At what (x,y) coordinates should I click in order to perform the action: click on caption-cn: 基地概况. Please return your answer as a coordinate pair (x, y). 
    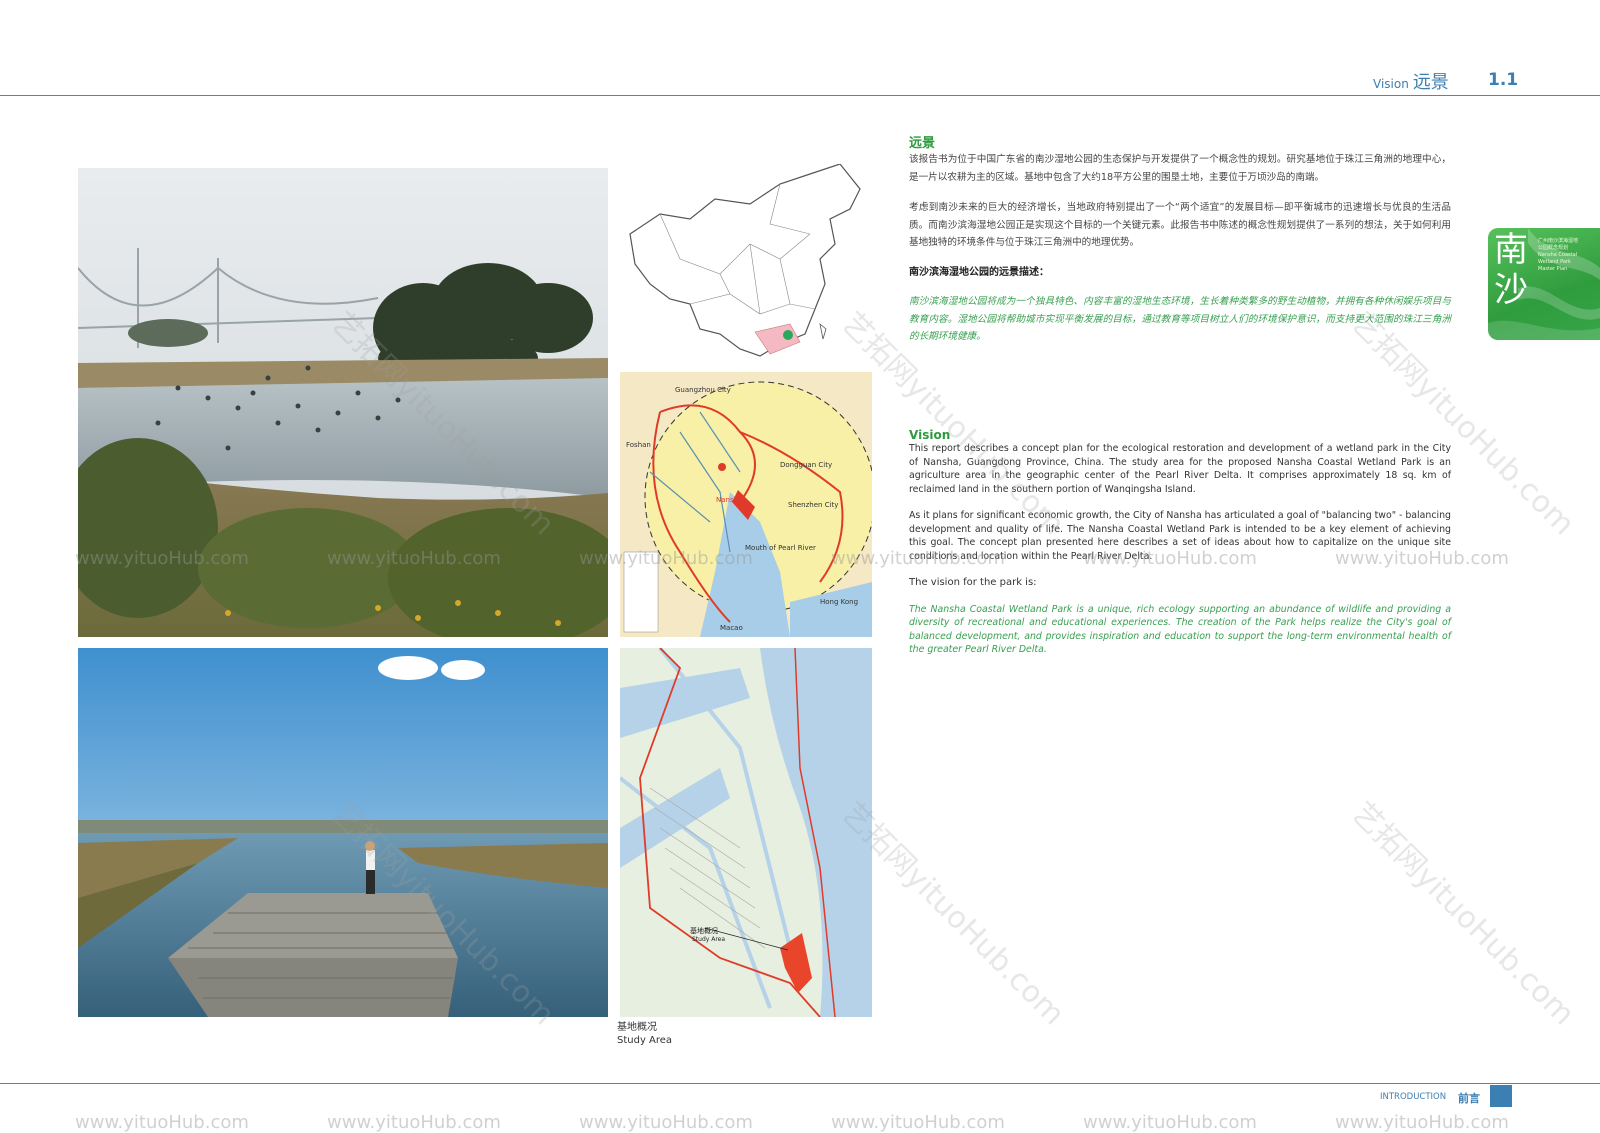
    Looking at the image, I should click on (637, 1027).